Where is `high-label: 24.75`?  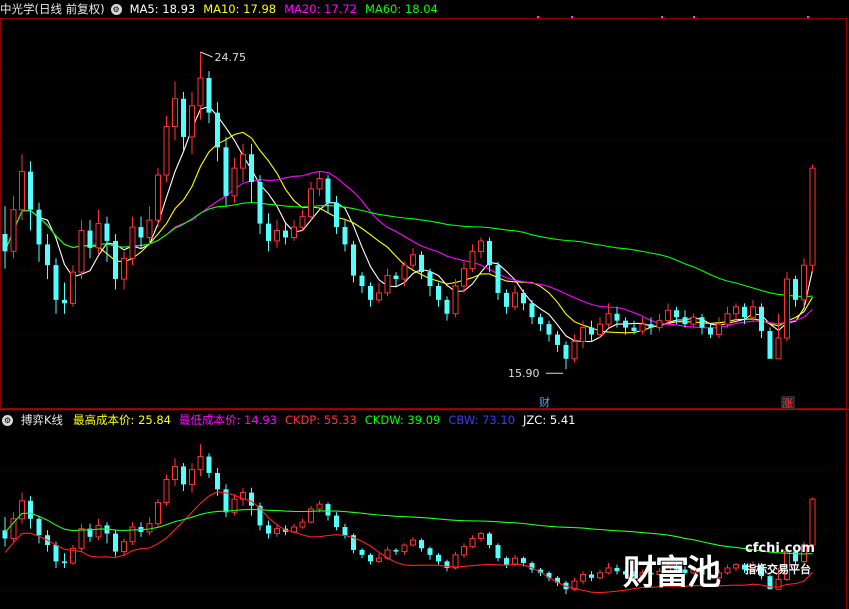
high-label: 24.75 is located at coordinates (231, 57).